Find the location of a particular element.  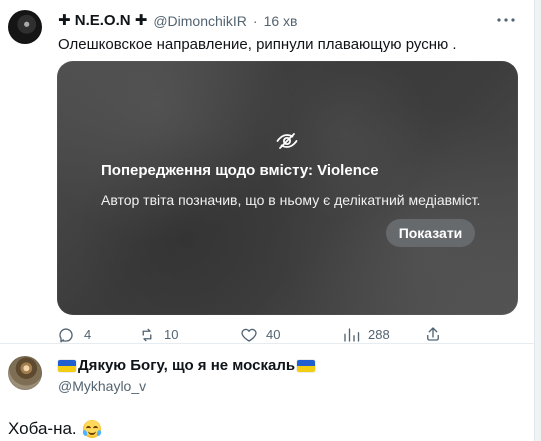

reply-header: Дякую Богу, що я не москаль is located at coordinates (187, 366).